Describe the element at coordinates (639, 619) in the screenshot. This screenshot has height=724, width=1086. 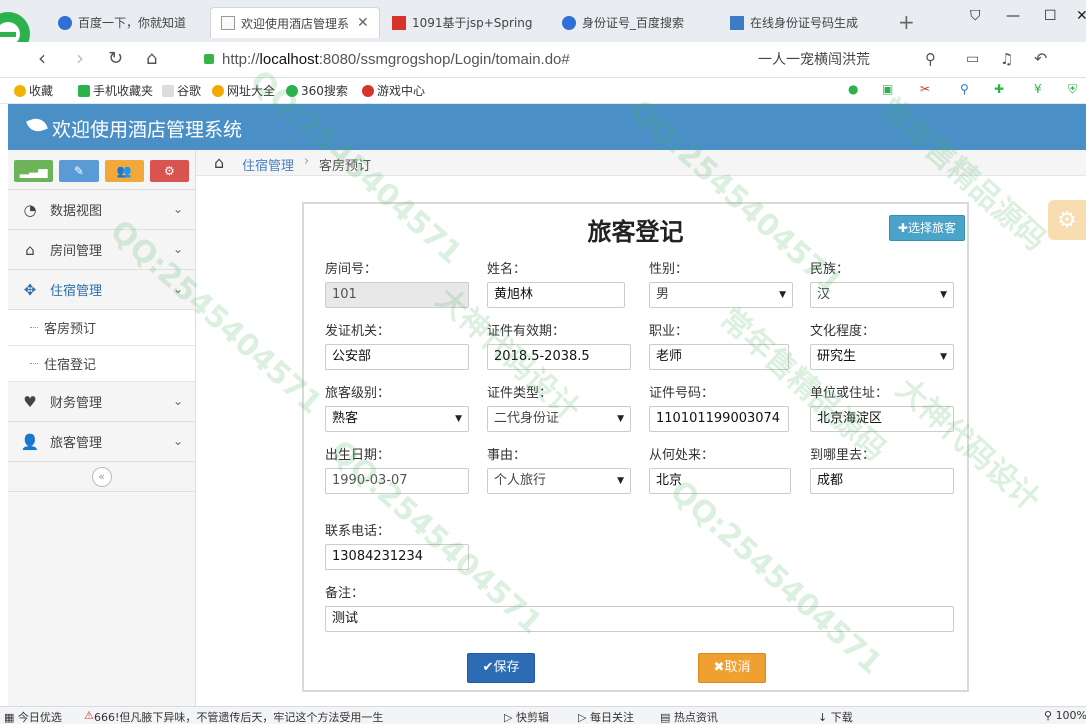
I see `remark-field: 测试` at that location.